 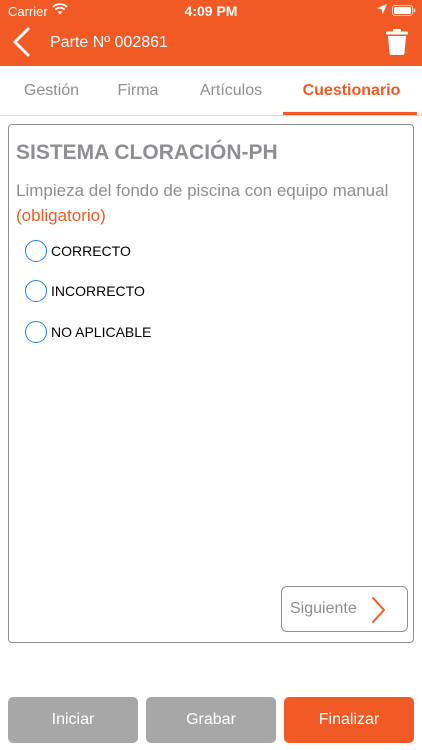 I want to click on save-button: Grabar, so click(x=211, y=720).